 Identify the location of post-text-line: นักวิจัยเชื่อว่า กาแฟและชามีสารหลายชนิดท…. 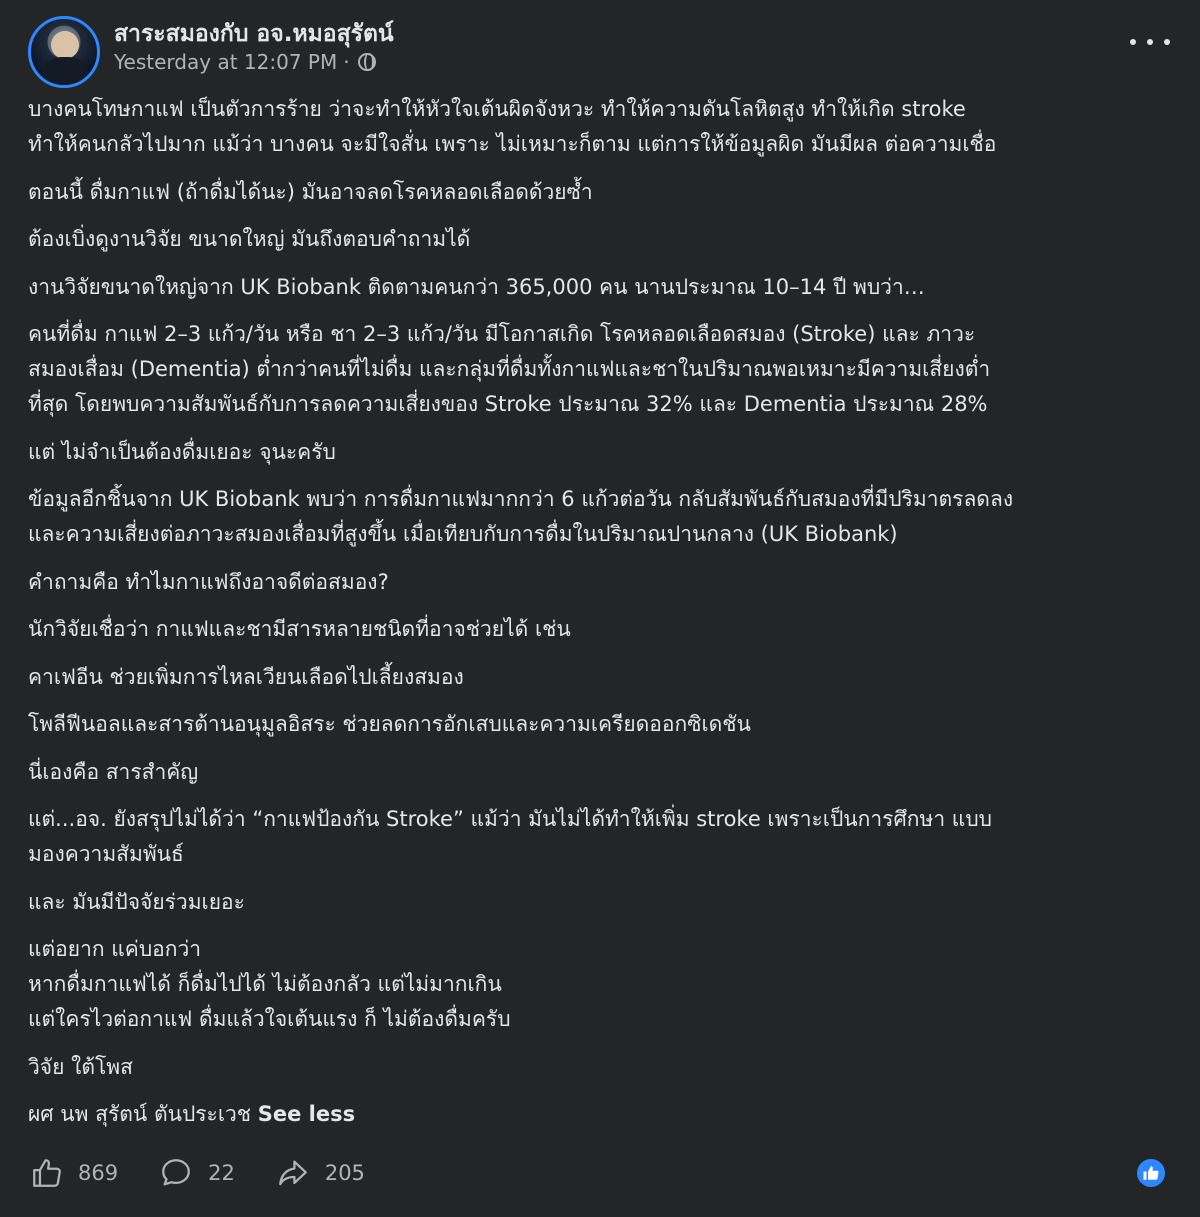
(299, 629).